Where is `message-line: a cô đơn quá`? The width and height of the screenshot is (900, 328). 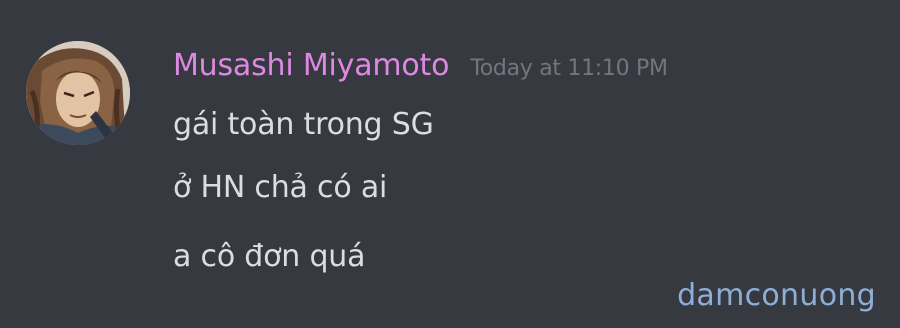
message-line: a cô đơn quá is located at coordinates (269, 256).